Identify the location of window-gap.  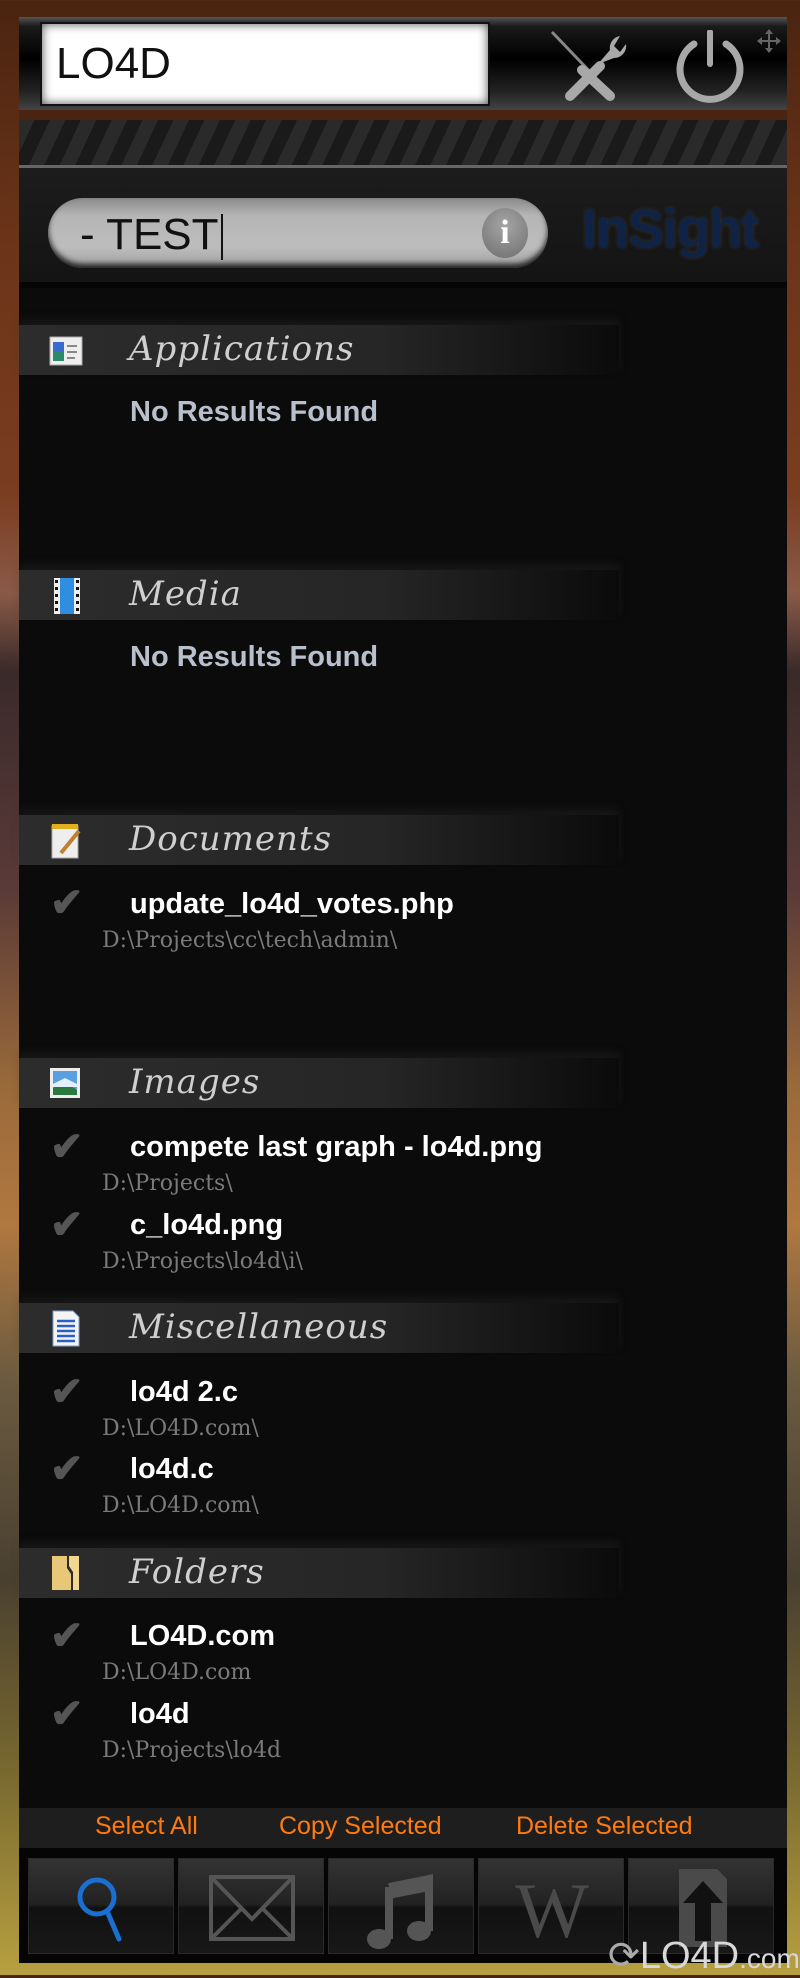
(403, 115).